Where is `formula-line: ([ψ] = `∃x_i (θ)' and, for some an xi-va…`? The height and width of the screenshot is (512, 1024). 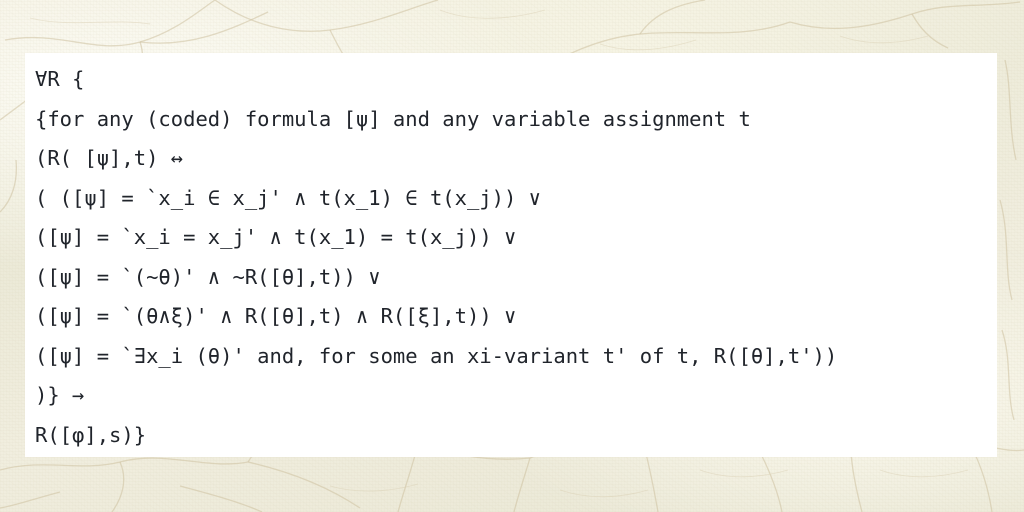 formula-line: ([ψ] = `∃x_i (θ)' and, for some an xi-va… is located at coordinates (436, 355).